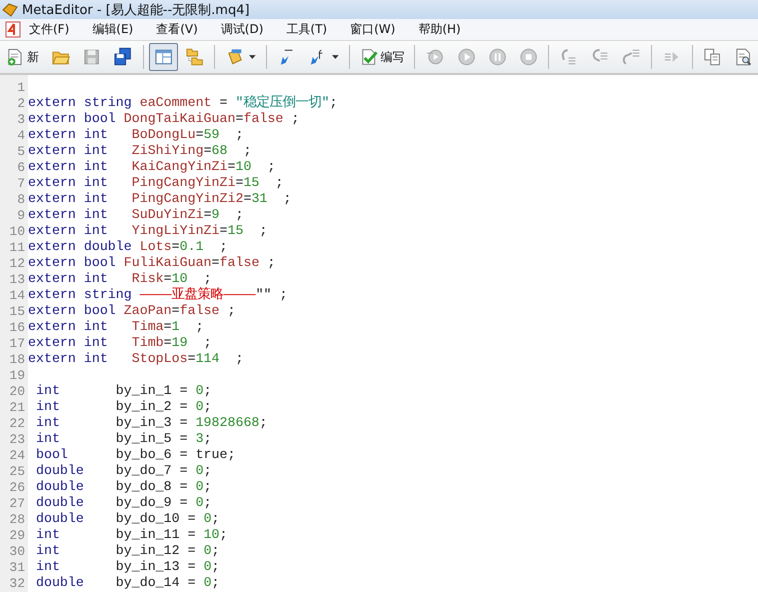  What do you see at coordinates (435, 57) in the screenshot?
I see `restart-icon` at bounding box center [435, 57].